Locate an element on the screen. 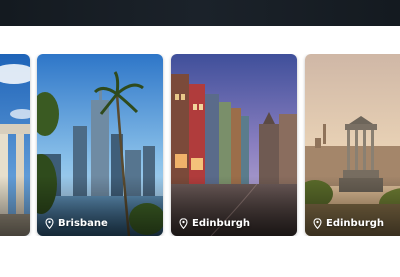 This screenshot has height=277, width=400. city-name: Brisbane is located at coordinates (83, 223).